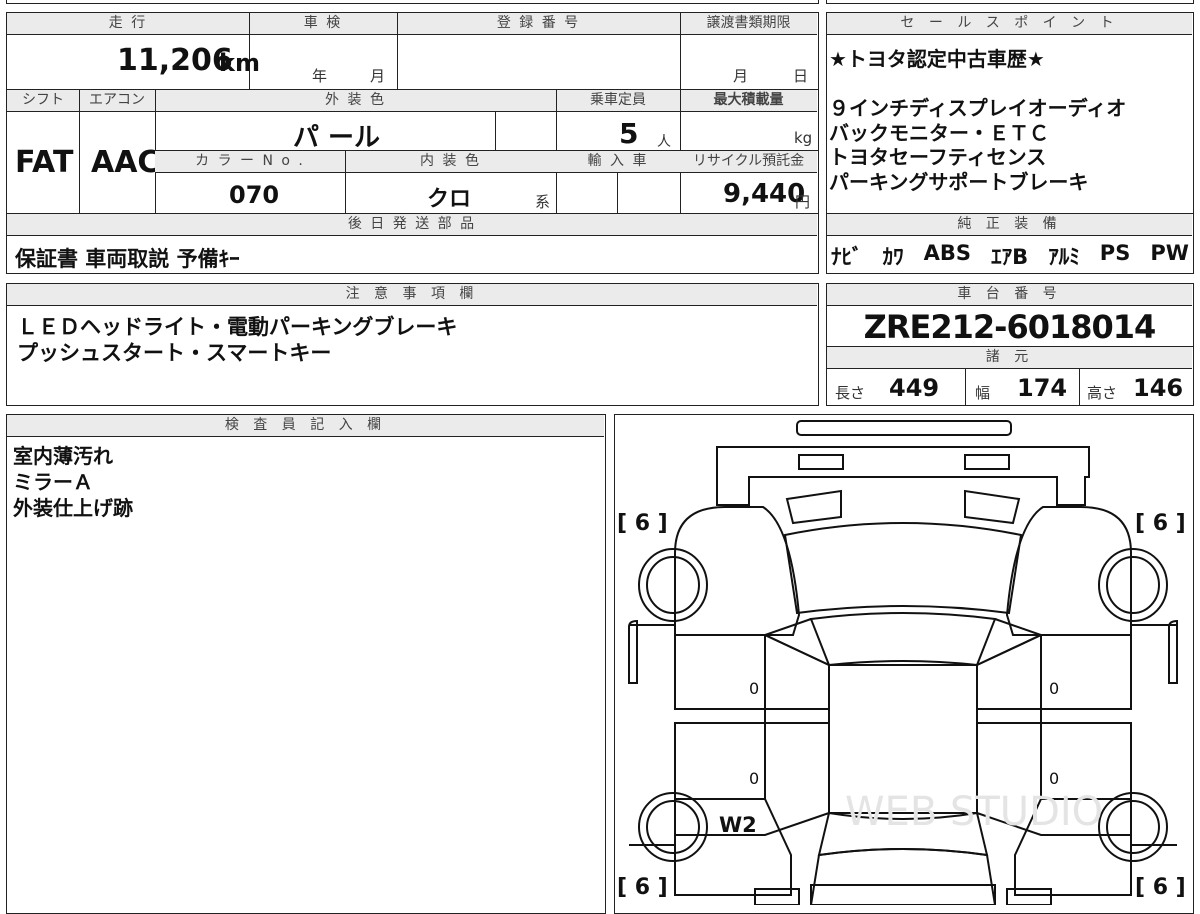 Image resolution: width=1200 pixels, height=914 pixels. I want to click on sales-point-line: ９インチディスプレイオーディオ, so click(978, 108).